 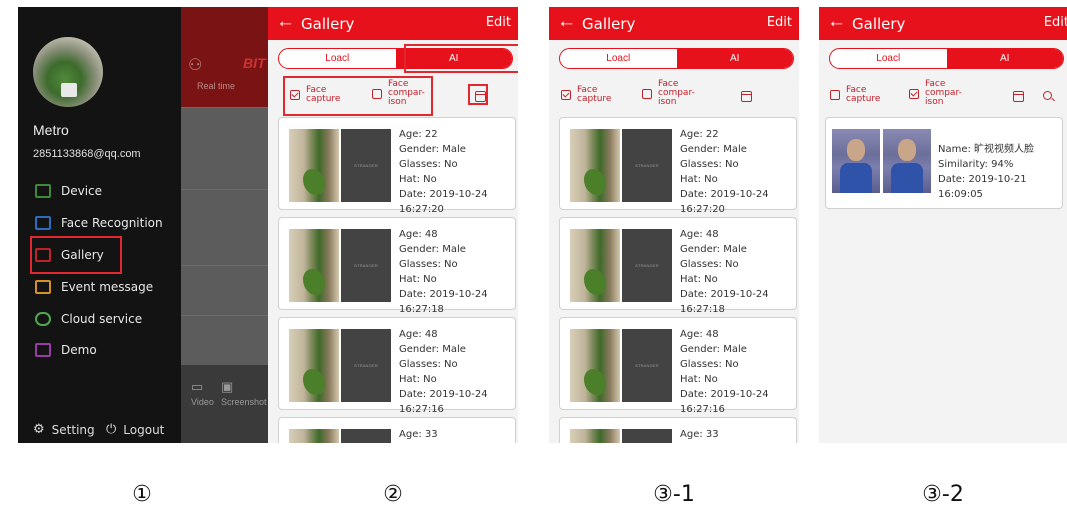 I want to click on similarity-text: Similarity: 94%, so click(x=976, y=164).